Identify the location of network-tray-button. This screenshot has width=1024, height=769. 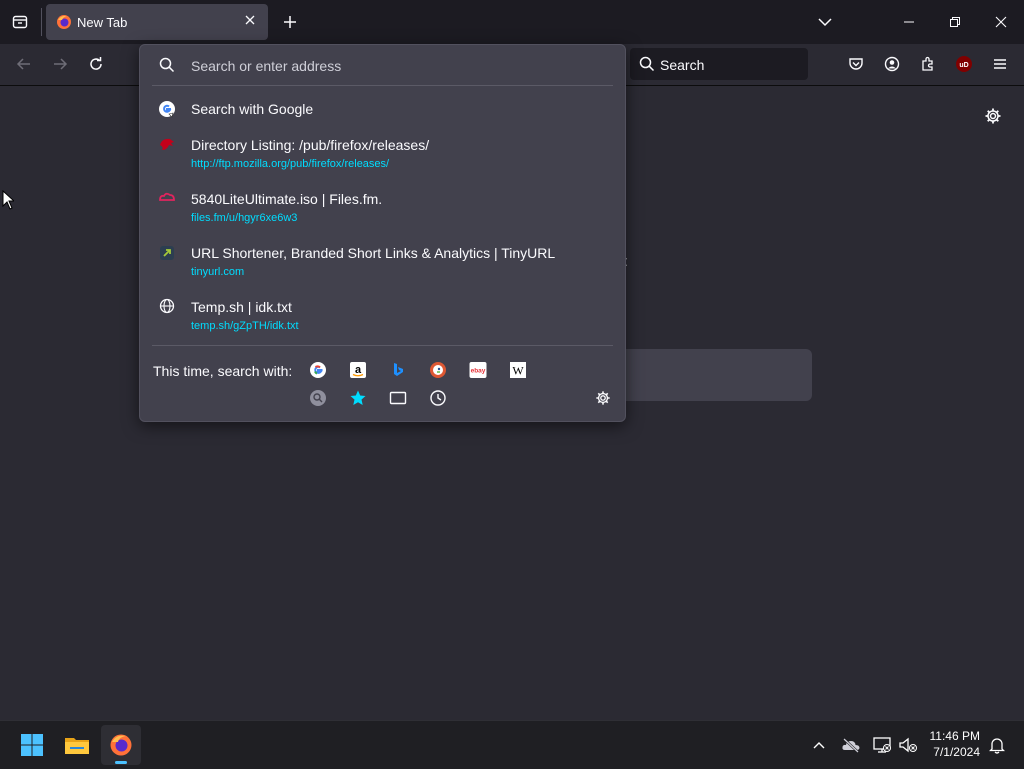
(882, 745).